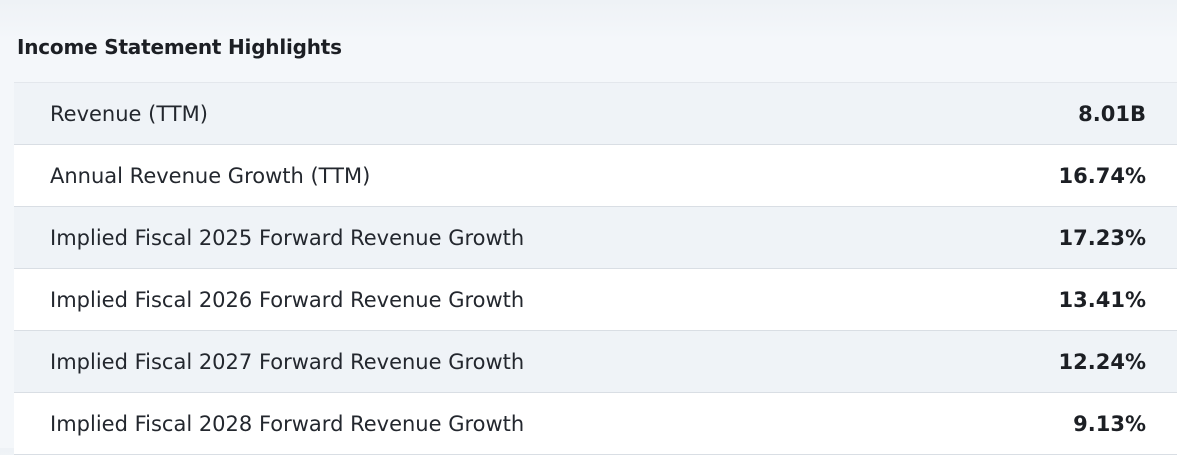  What do you see at coordinates (1102, 299) in the screenshot?
I see `row-value: 13.41%` at bounding box center [1102, 299].